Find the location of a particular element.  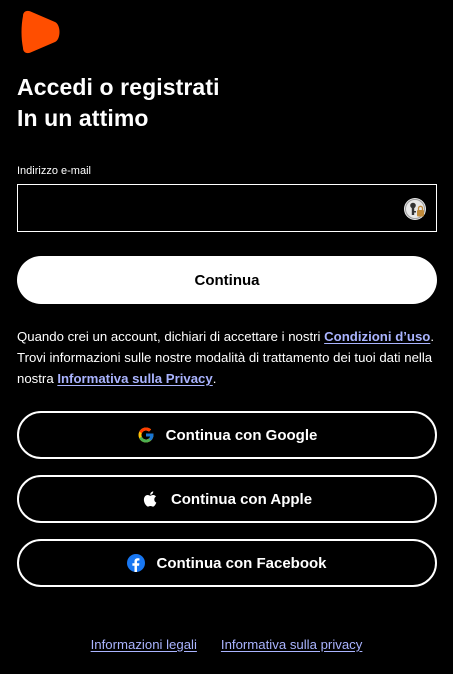

password-manager-icon is located at coordinates (415, 209).